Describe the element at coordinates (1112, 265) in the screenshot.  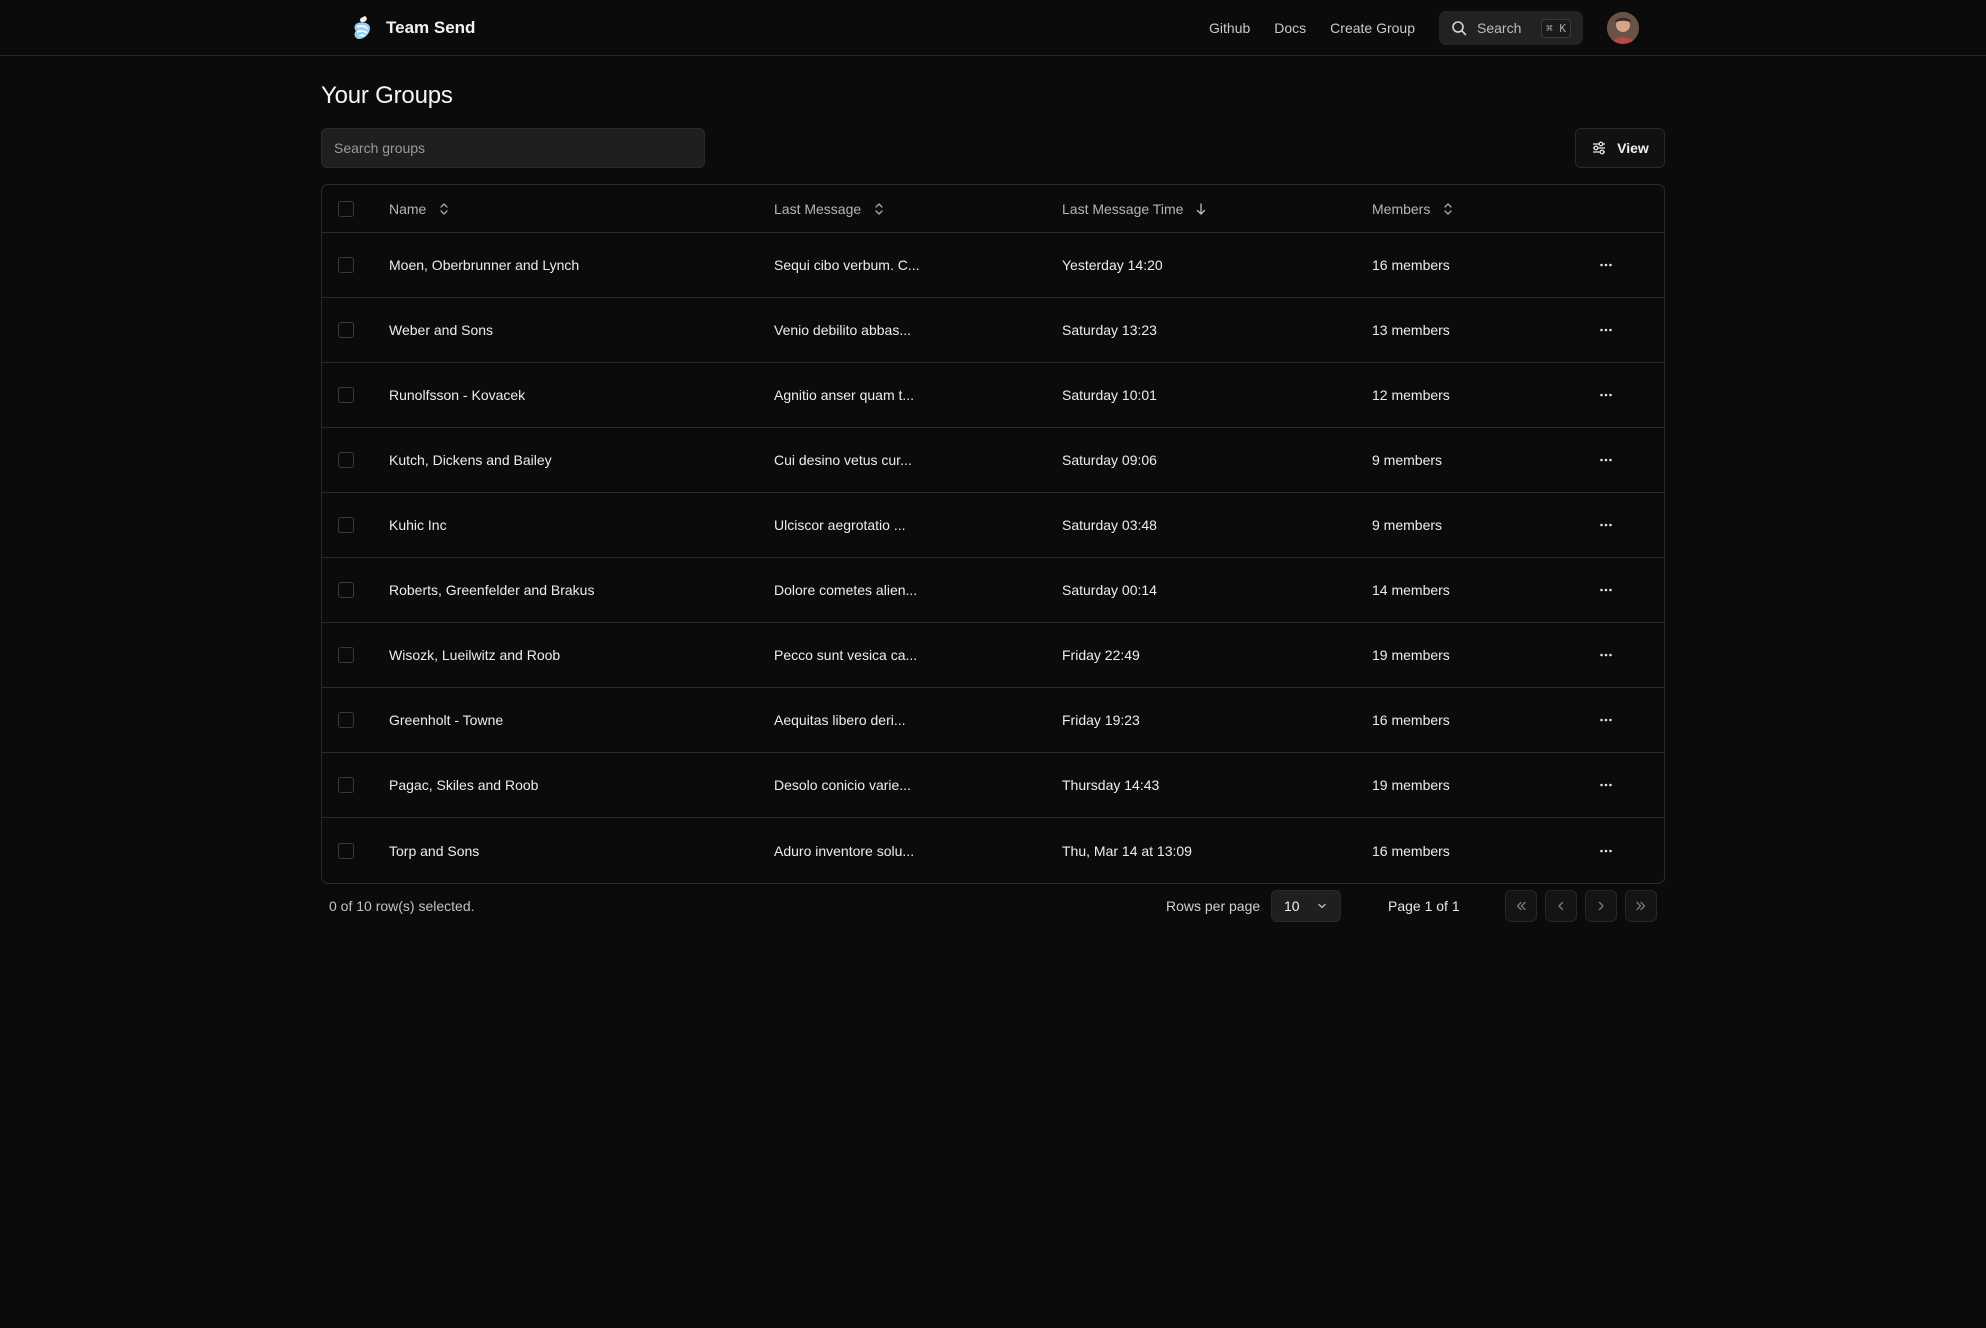
I see `last-message-time-cell: Yesterday 14:20` at that location.